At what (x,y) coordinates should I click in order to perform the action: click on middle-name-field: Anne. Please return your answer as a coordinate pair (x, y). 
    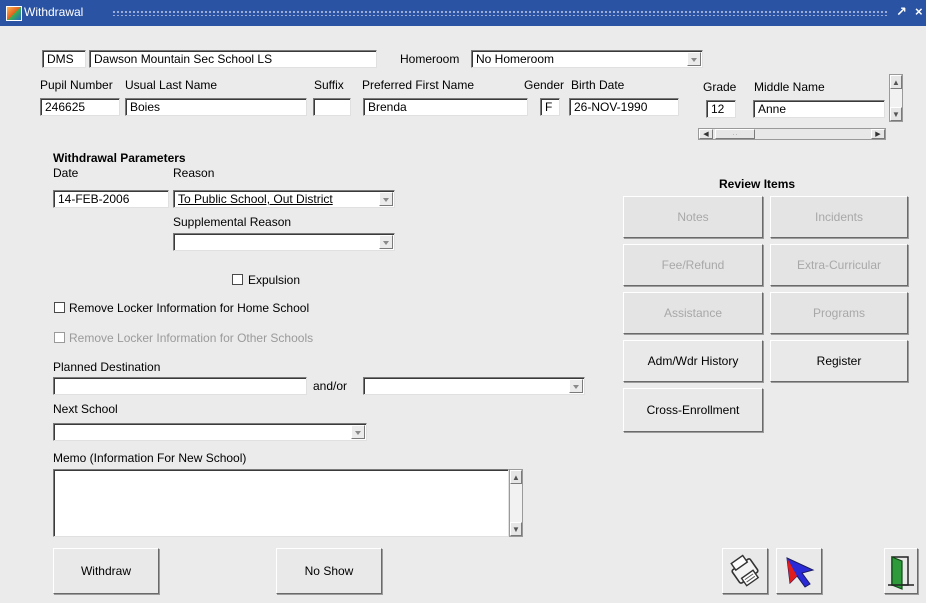
    Looking at the image, I should click on (819, 109).